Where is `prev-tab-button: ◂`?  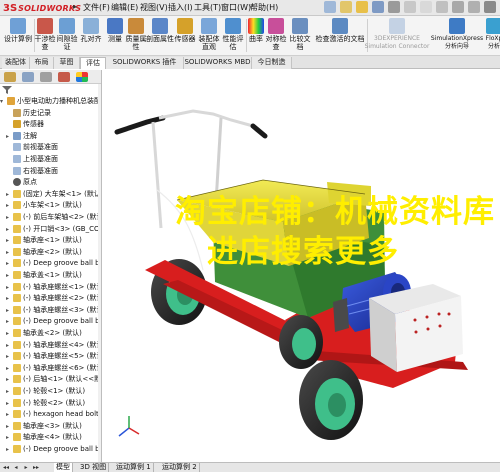 prev-tab-button: ◂ is located at coordinates (16, 467).